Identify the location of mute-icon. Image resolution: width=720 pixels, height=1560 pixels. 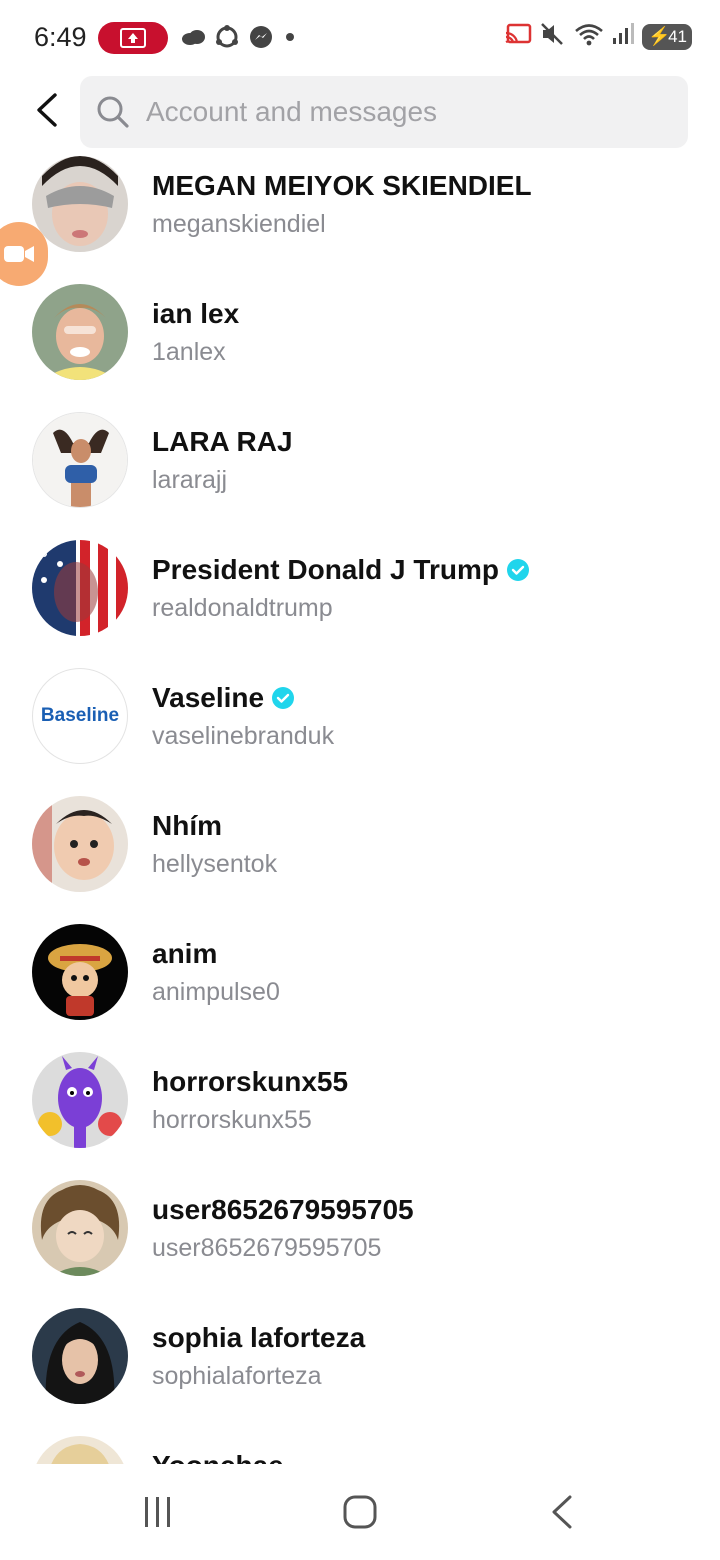
(553, 36).